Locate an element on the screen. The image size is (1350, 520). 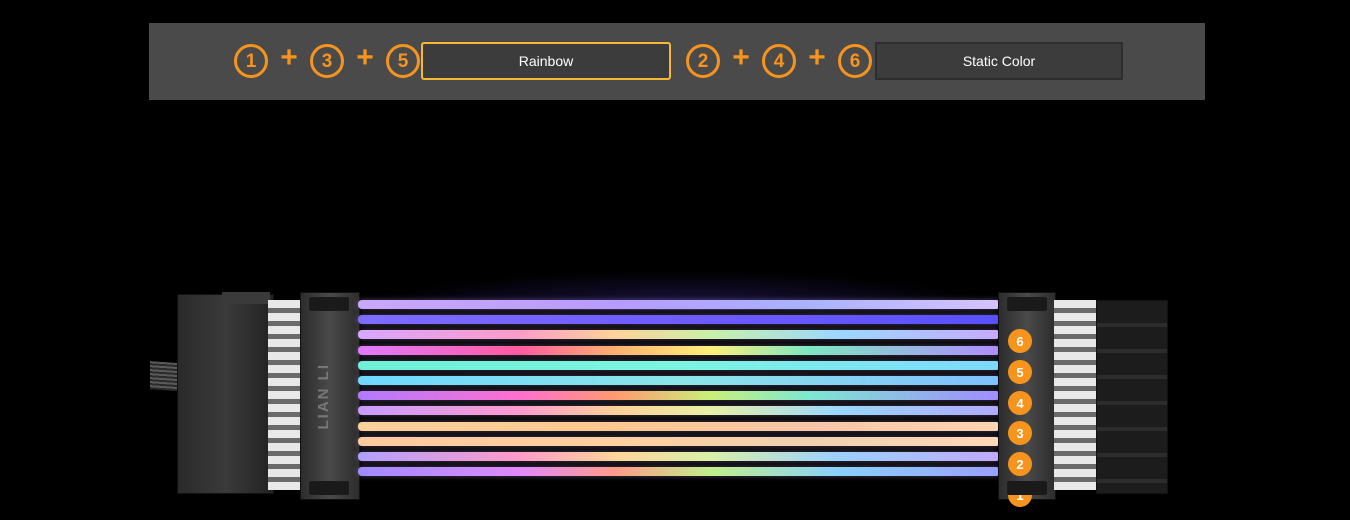
lighting-mode-bar: 1 + 3 + 5 Rainbow 2 + 4 + 6 Static Color is located at coordinates (677, 61).